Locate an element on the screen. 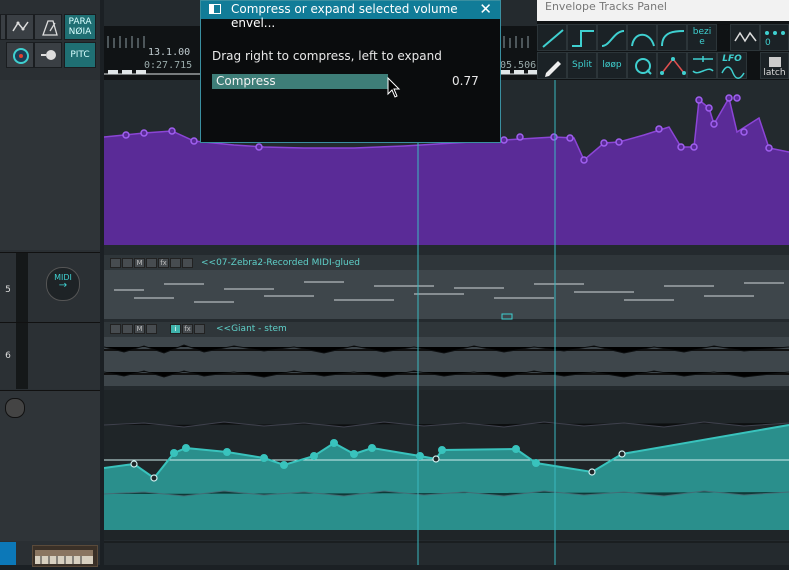 The image size is (789, 570). mouse-cursor-icon is located at coordinates (394, 87).